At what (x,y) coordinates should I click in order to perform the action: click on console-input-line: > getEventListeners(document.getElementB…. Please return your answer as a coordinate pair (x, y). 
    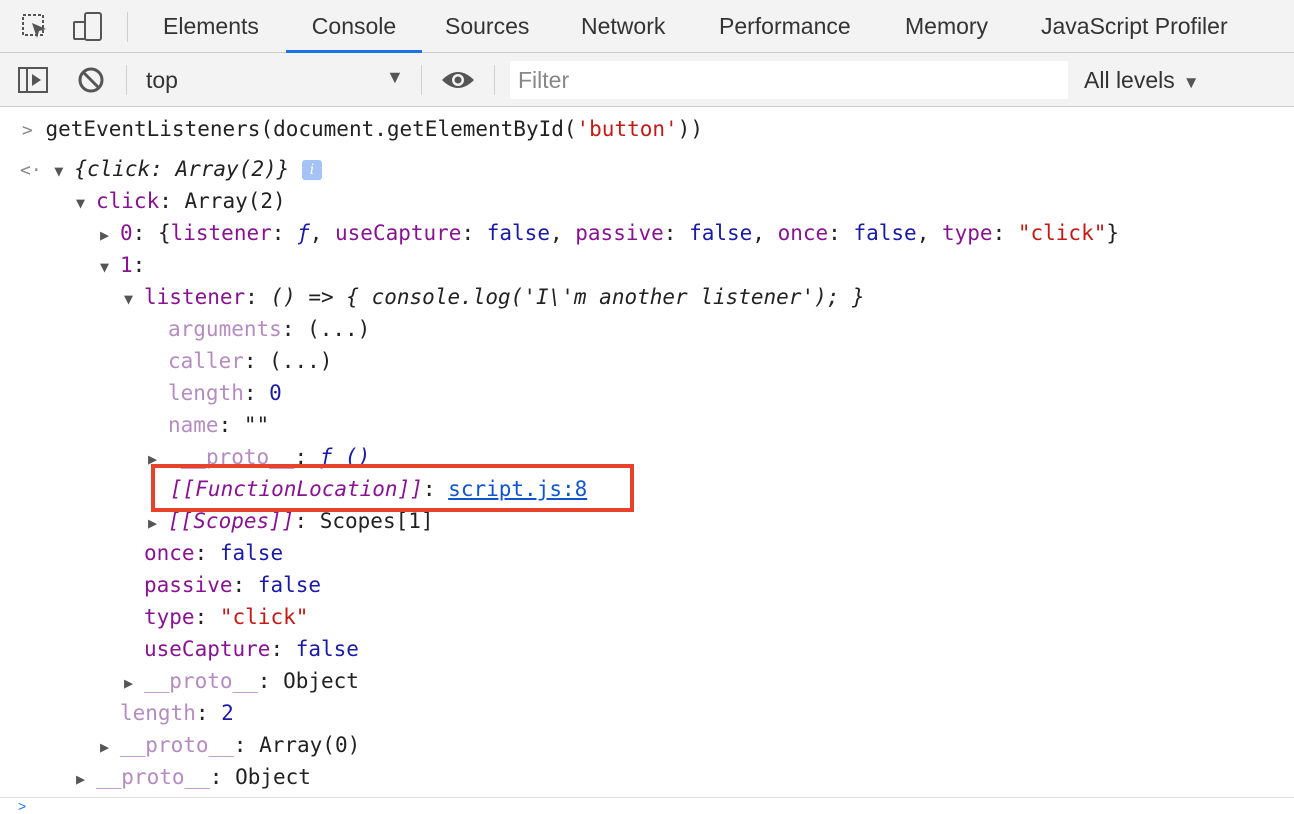
    Looking at the image, I should click on (362, 129).